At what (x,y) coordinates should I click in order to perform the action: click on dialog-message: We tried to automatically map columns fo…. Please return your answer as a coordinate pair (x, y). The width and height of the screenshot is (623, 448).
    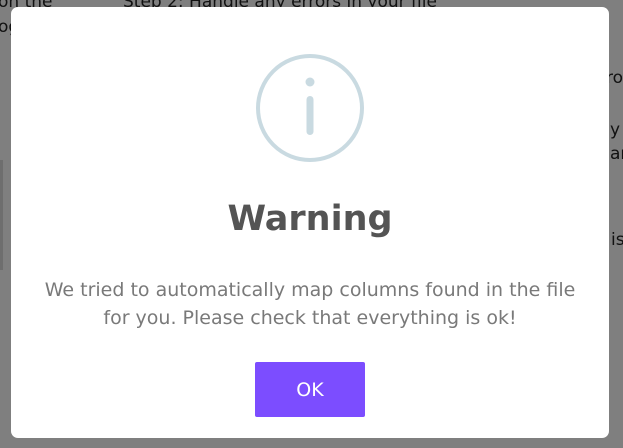
    Looking at the image, I should click on (310, 304).